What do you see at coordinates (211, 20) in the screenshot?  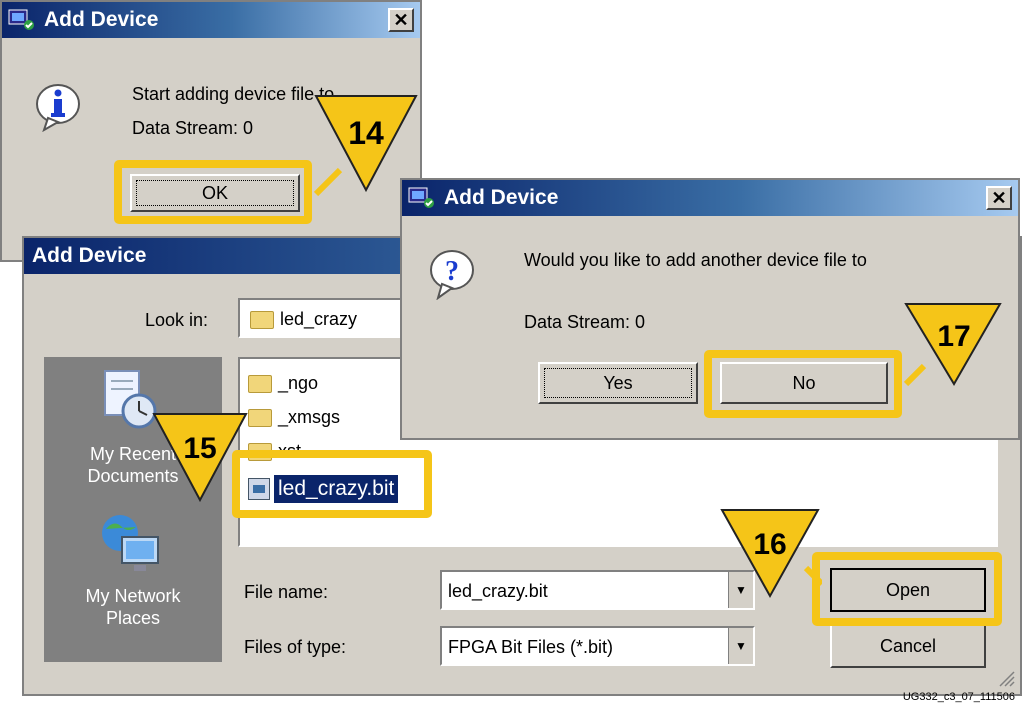 I see `info-dialog-titlebar: Add Device ✕` at bounding box center [211, 20].